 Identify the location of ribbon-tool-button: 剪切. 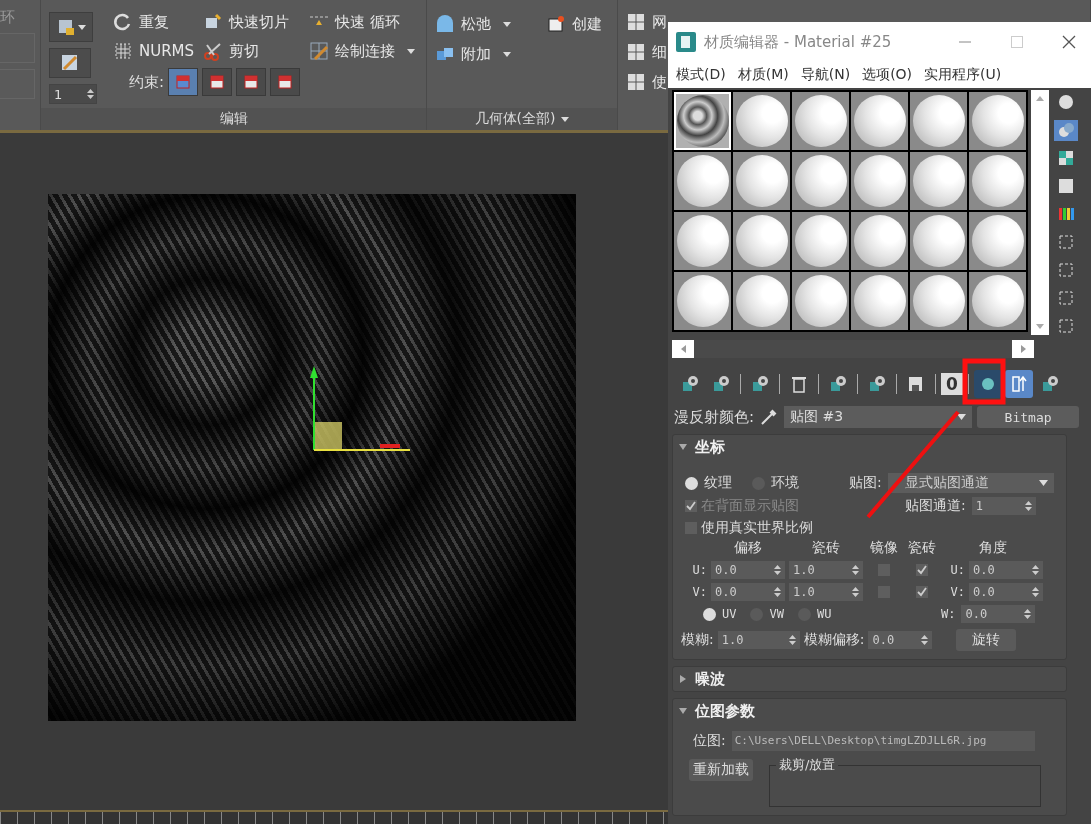
(231, 51).